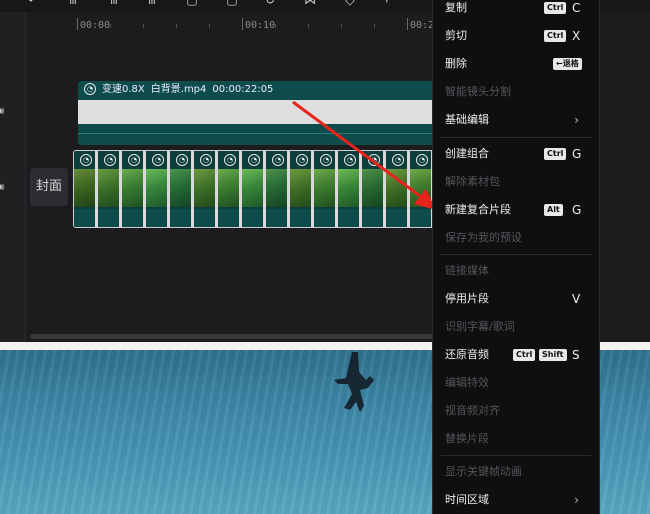 This screenshot has height=514, width=650. I want to click on menu-item-label: 解除素材包, so click(472, 181).